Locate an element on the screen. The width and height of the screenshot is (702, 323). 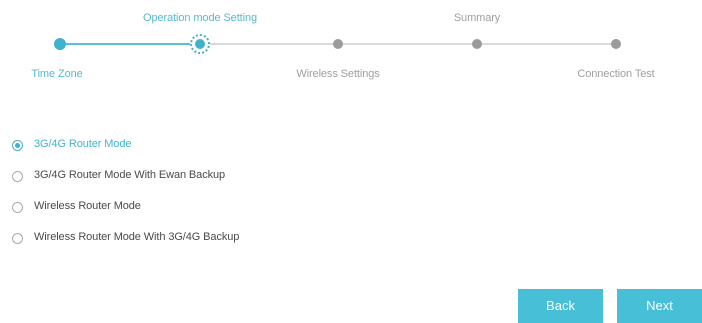
radio-button-selected is located at coordinates (17, 145).